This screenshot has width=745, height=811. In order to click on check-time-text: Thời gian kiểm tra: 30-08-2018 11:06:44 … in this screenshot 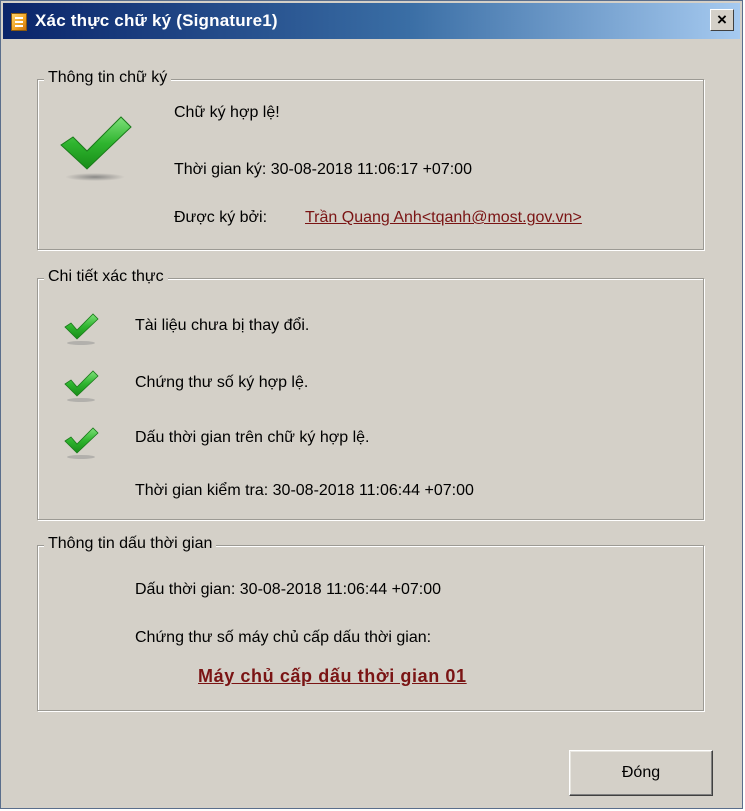, I will do `click(304, 490)`.